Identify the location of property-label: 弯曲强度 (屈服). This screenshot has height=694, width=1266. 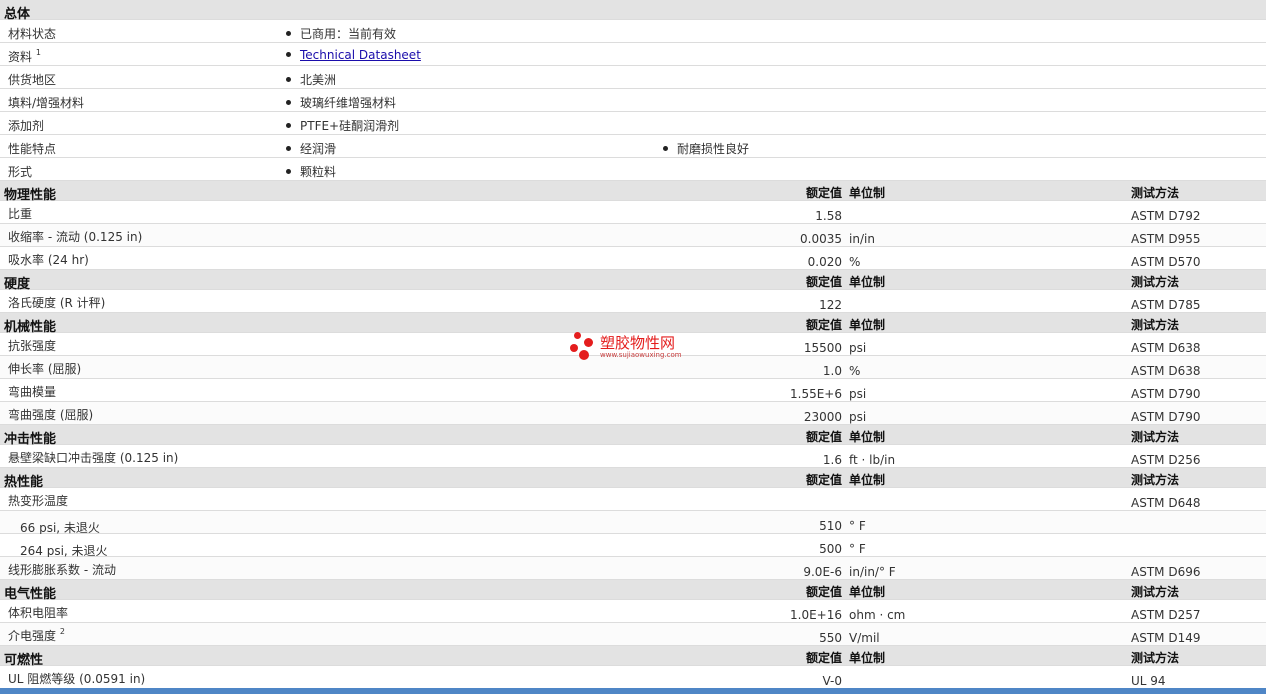
(50, 414).